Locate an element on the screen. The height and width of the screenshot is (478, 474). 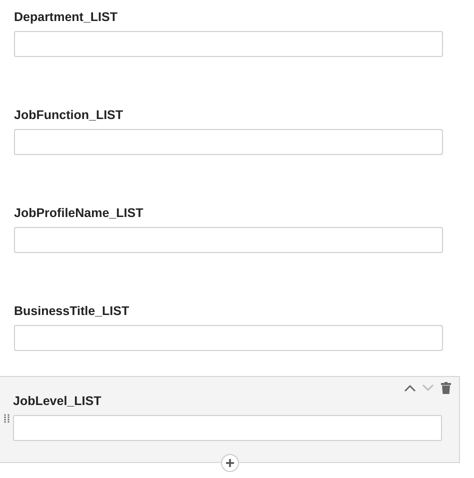
trash-icon is located at coordinates (446, 388).